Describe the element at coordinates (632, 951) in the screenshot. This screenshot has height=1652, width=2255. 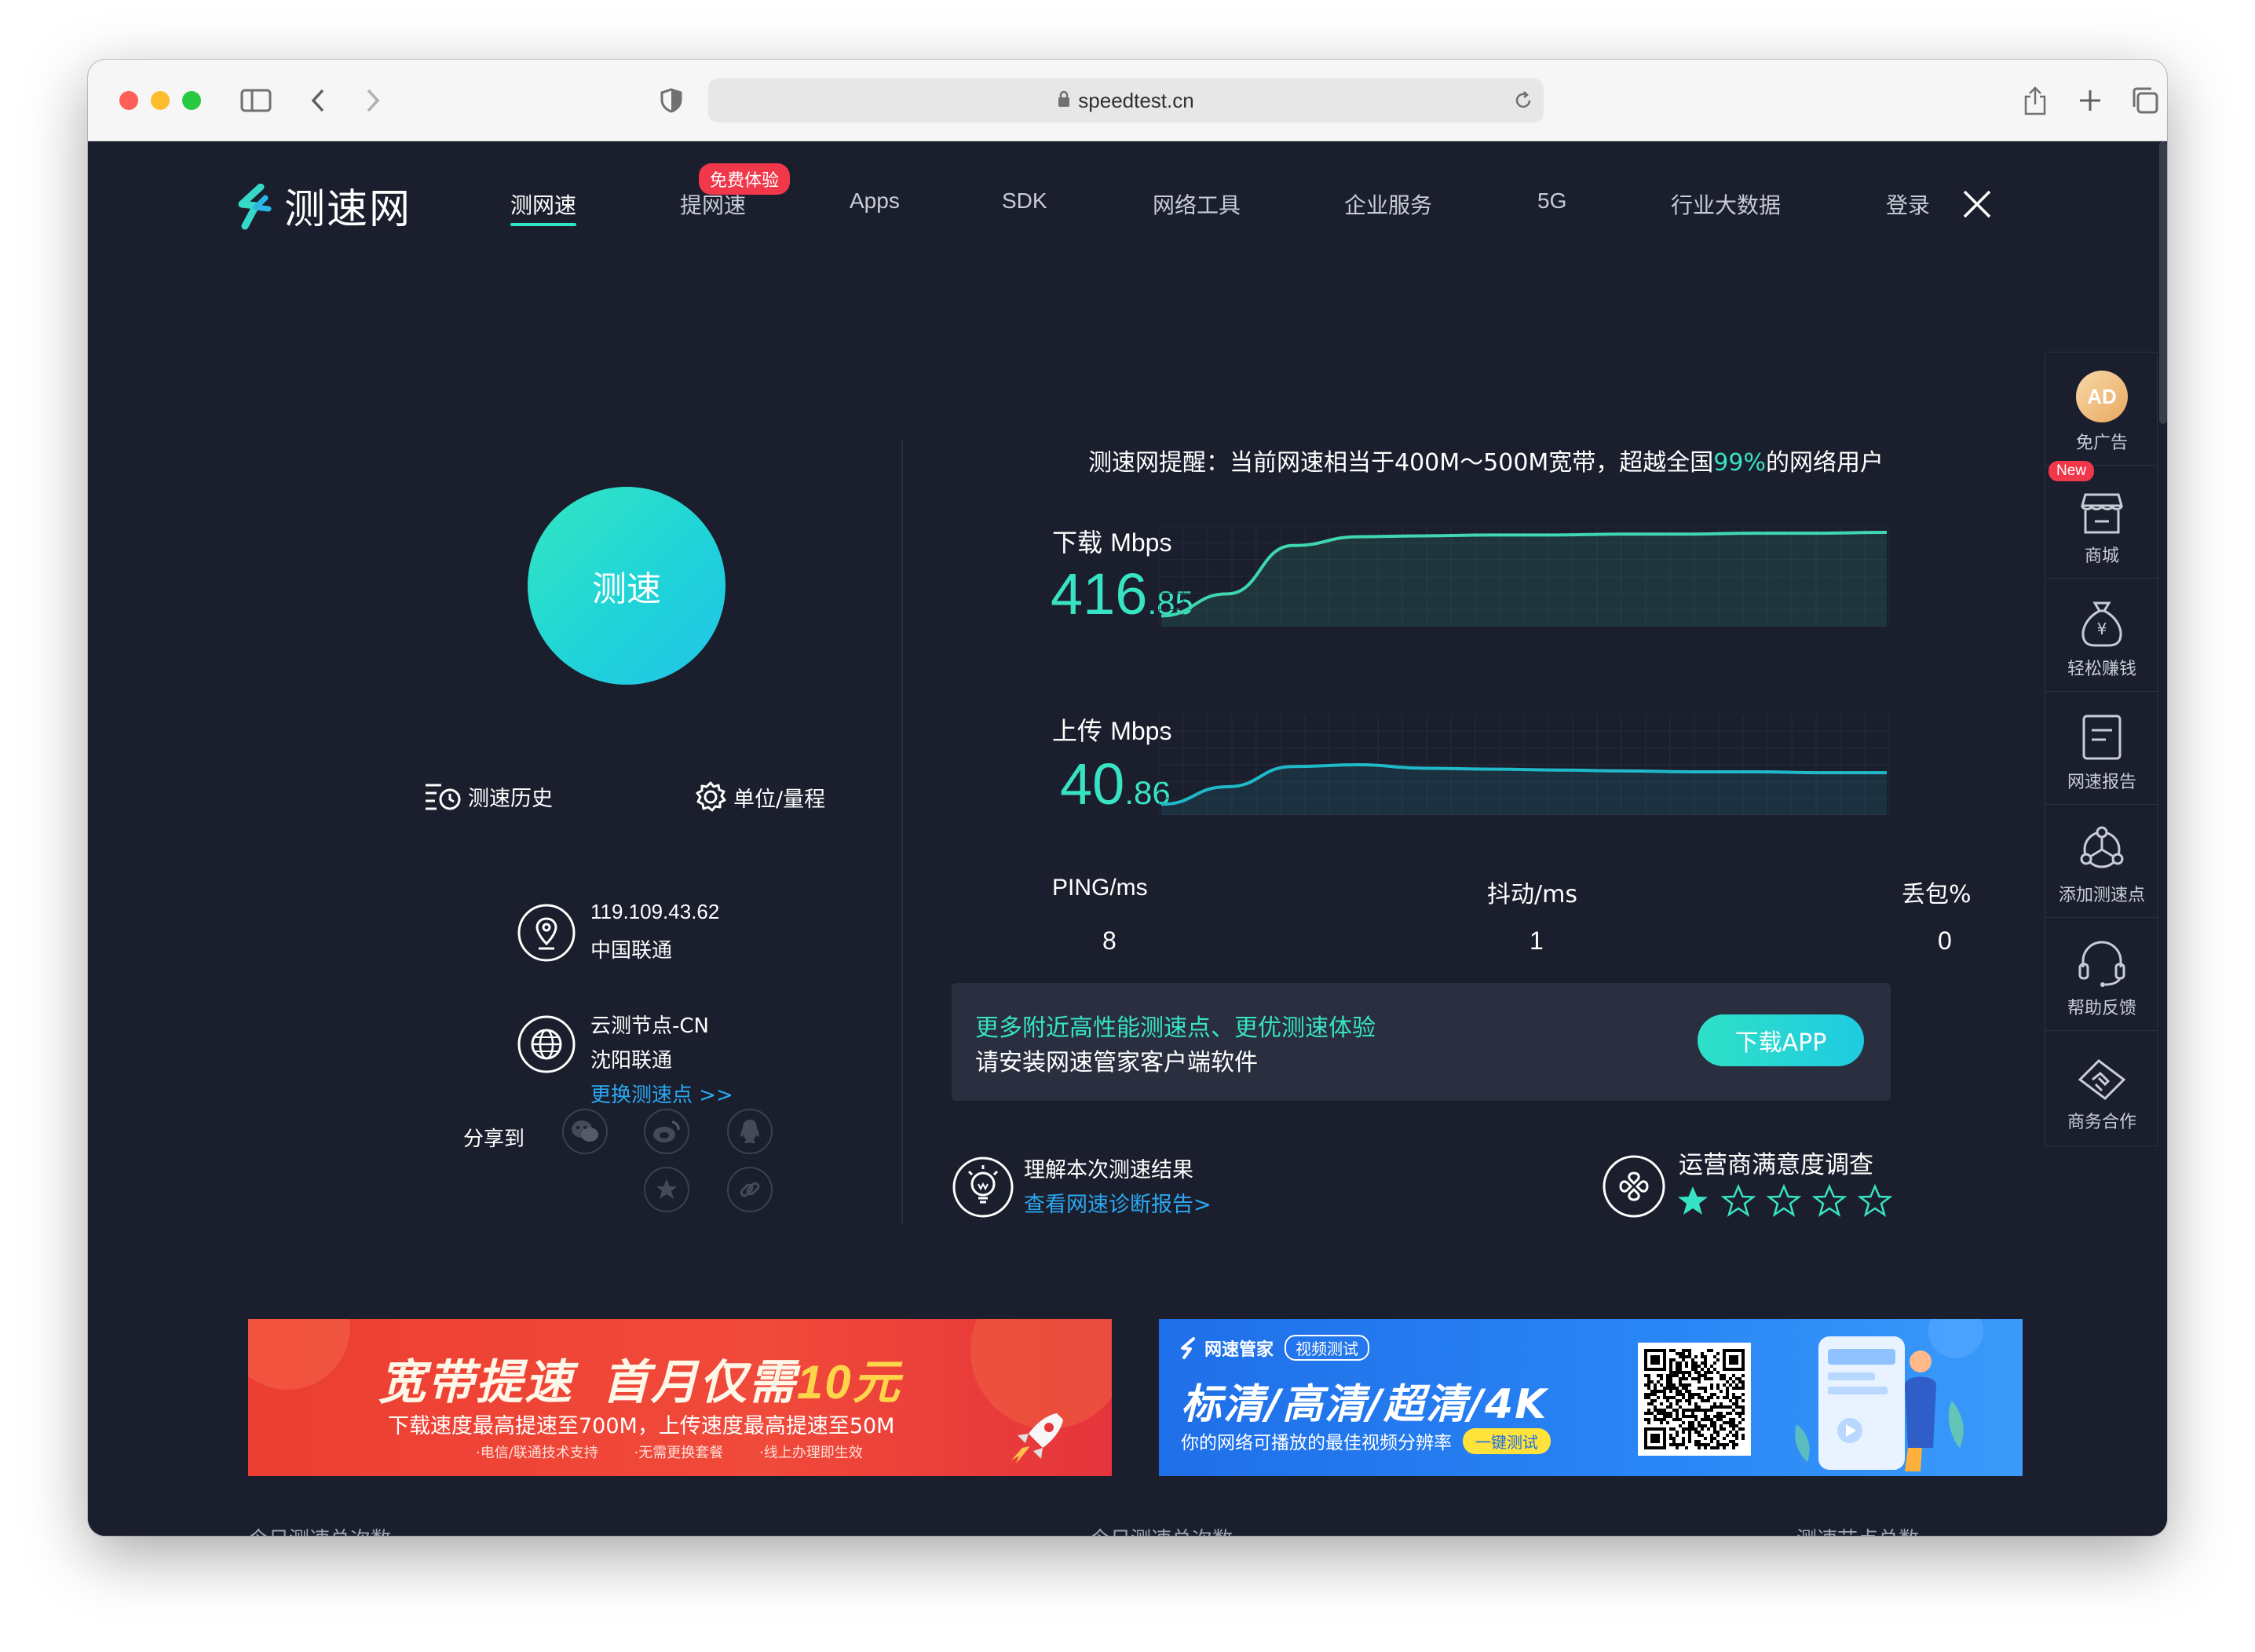
I see `isp-name: 中国联通` at that location.